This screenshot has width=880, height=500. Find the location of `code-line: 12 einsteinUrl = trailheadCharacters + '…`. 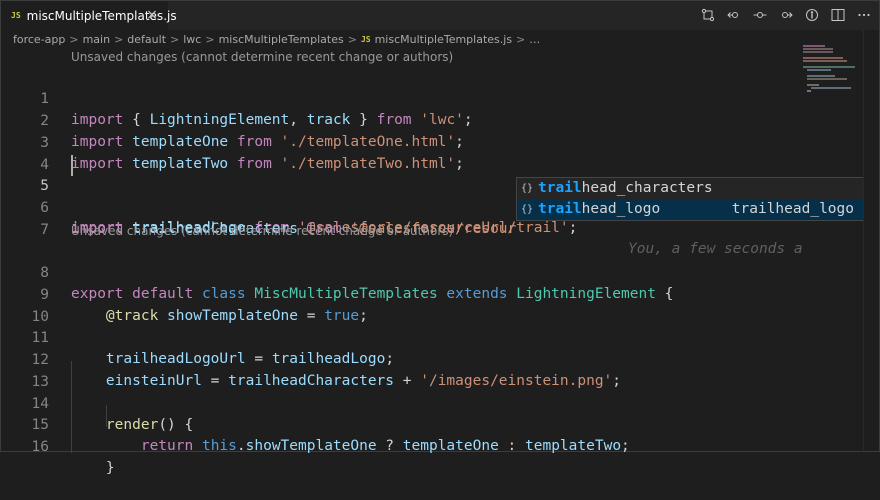

code-line: 12 einsteinUrl = trailheadCharacters + '… is located at coordinates (399, 359).